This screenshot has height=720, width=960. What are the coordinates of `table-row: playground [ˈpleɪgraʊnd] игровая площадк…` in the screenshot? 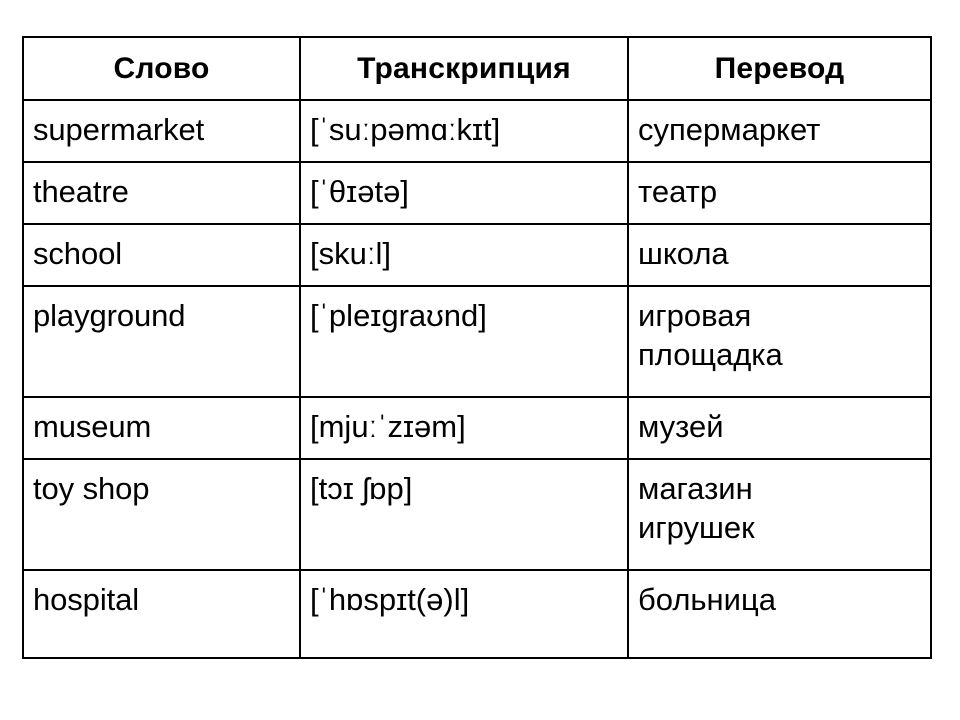 It's located at (477, 341).